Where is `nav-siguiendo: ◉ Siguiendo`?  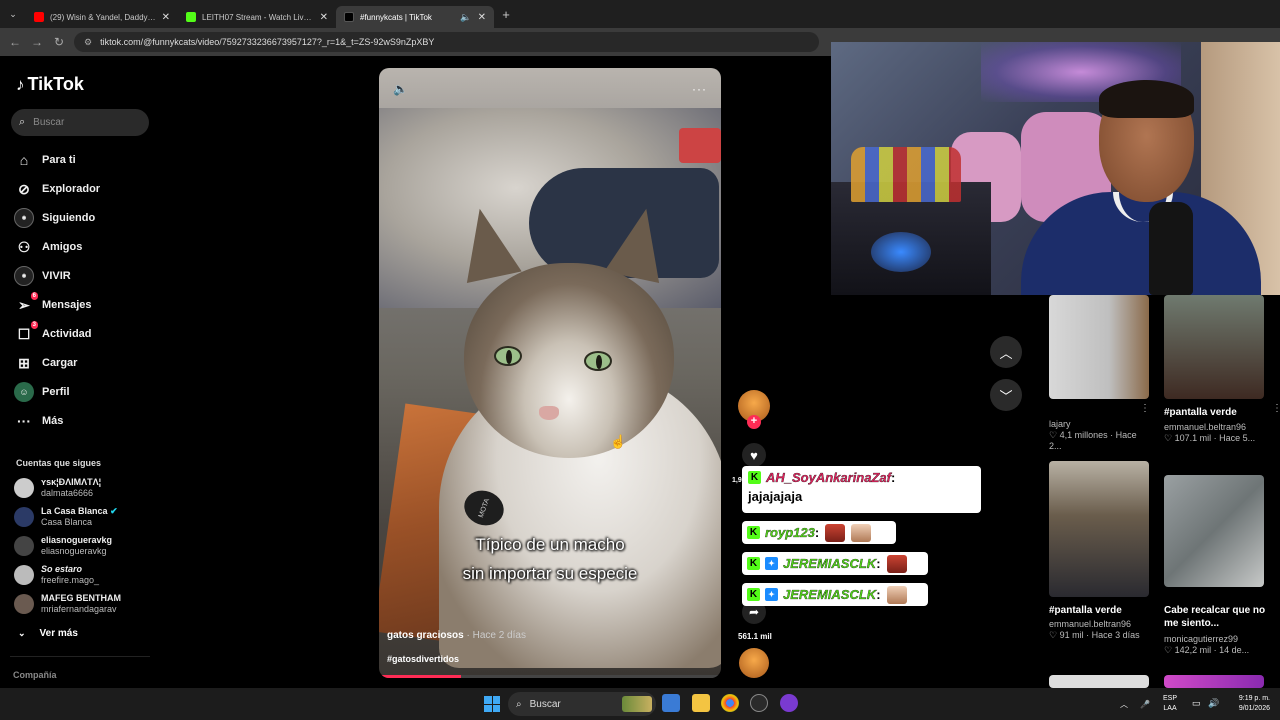
nav-siguiendo: ◉ Siguiendo is located at coordinates (54, 218).